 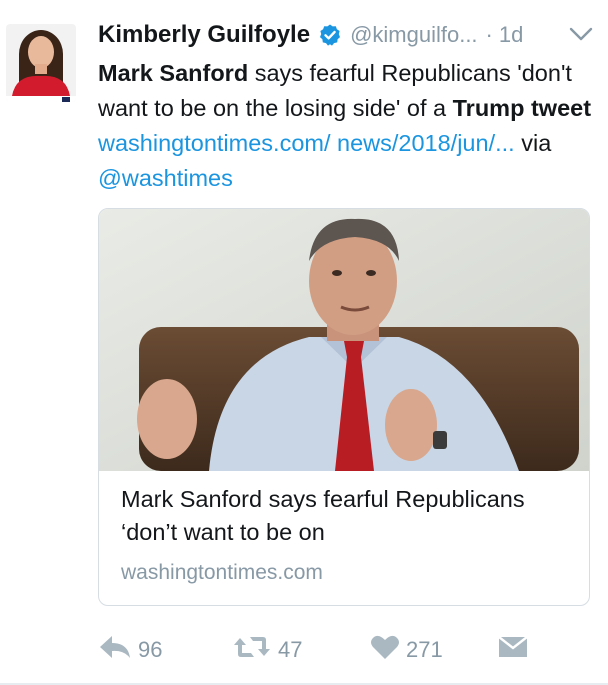 I want to click on direct-message-button, so click(x=513, y=650).